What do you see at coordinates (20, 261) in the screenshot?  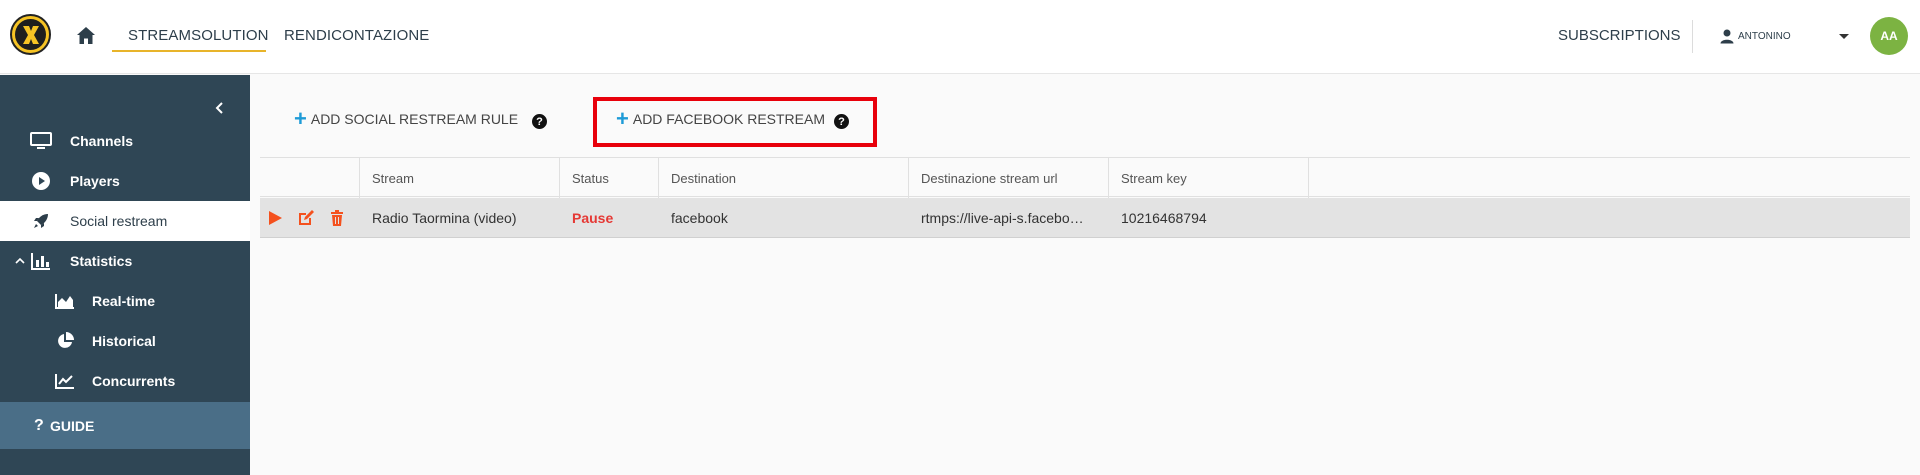 I see `chevron-up-icon` at bounding box center [20, 261].